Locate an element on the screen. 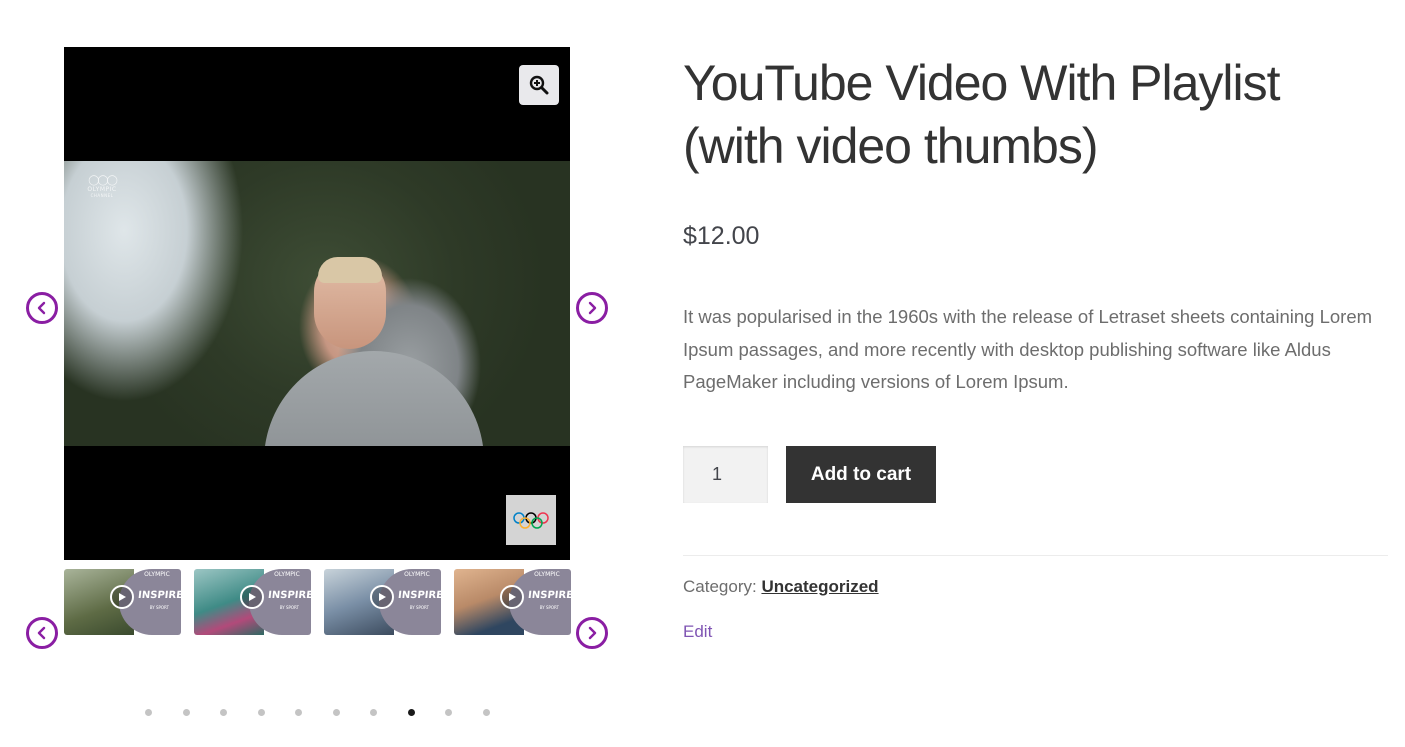  product-price: $12.00 is located at coordinates (721, 236).